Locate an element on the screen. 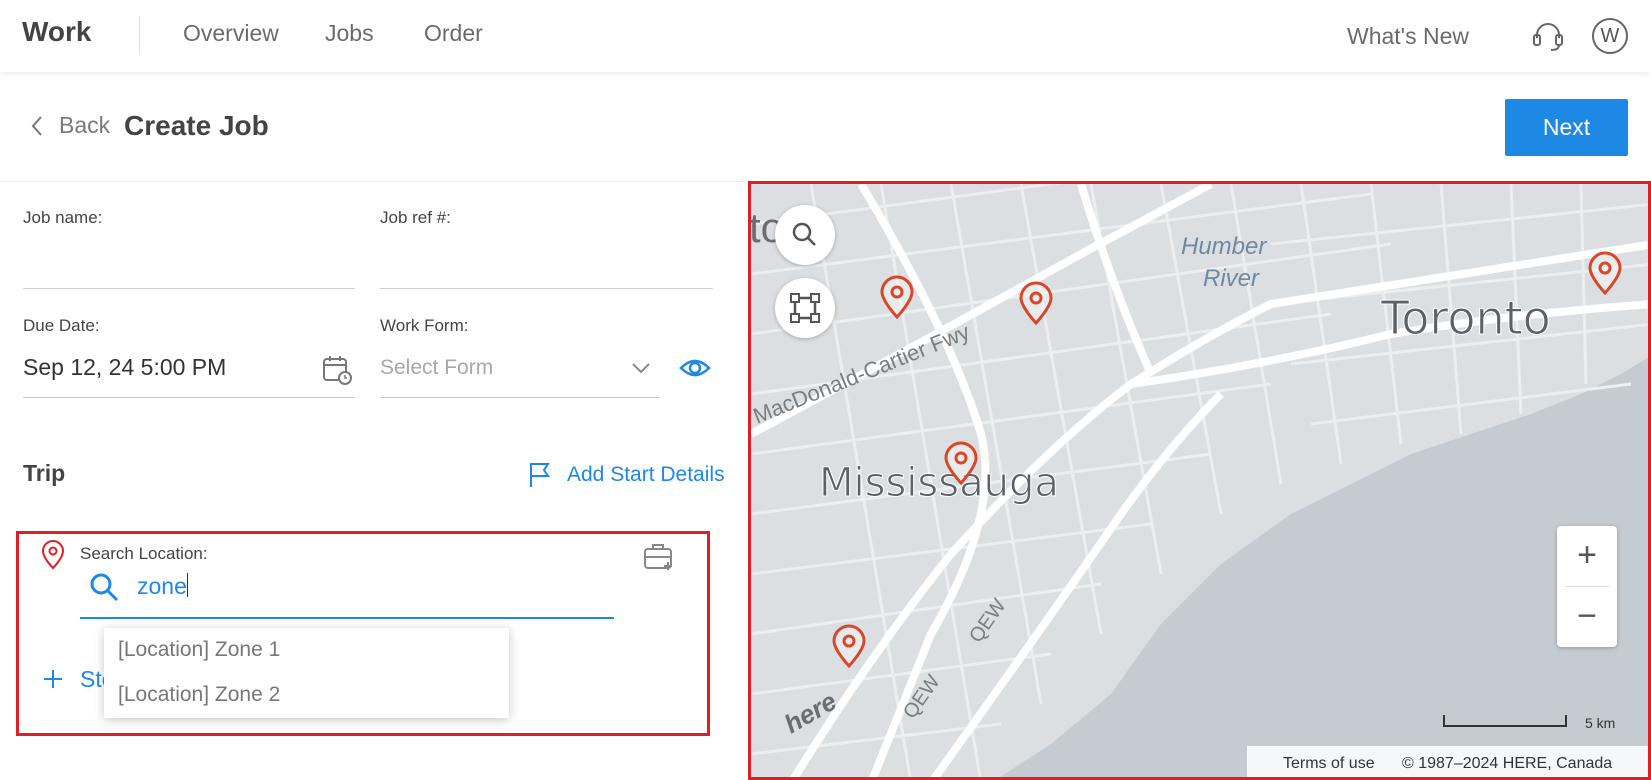 The width and height of the screenshot is (1651, 780). map-scale-label: 5 km is located at coordinates (1600, 723).